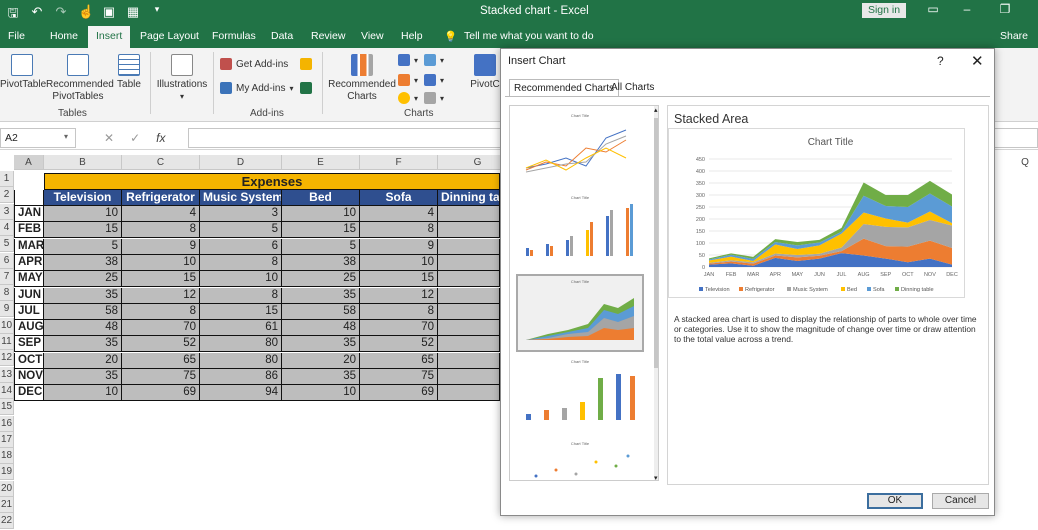 The height and width of the screenshot is (530, 1038). I want to click on value-cell: 94, so click(241, 393).